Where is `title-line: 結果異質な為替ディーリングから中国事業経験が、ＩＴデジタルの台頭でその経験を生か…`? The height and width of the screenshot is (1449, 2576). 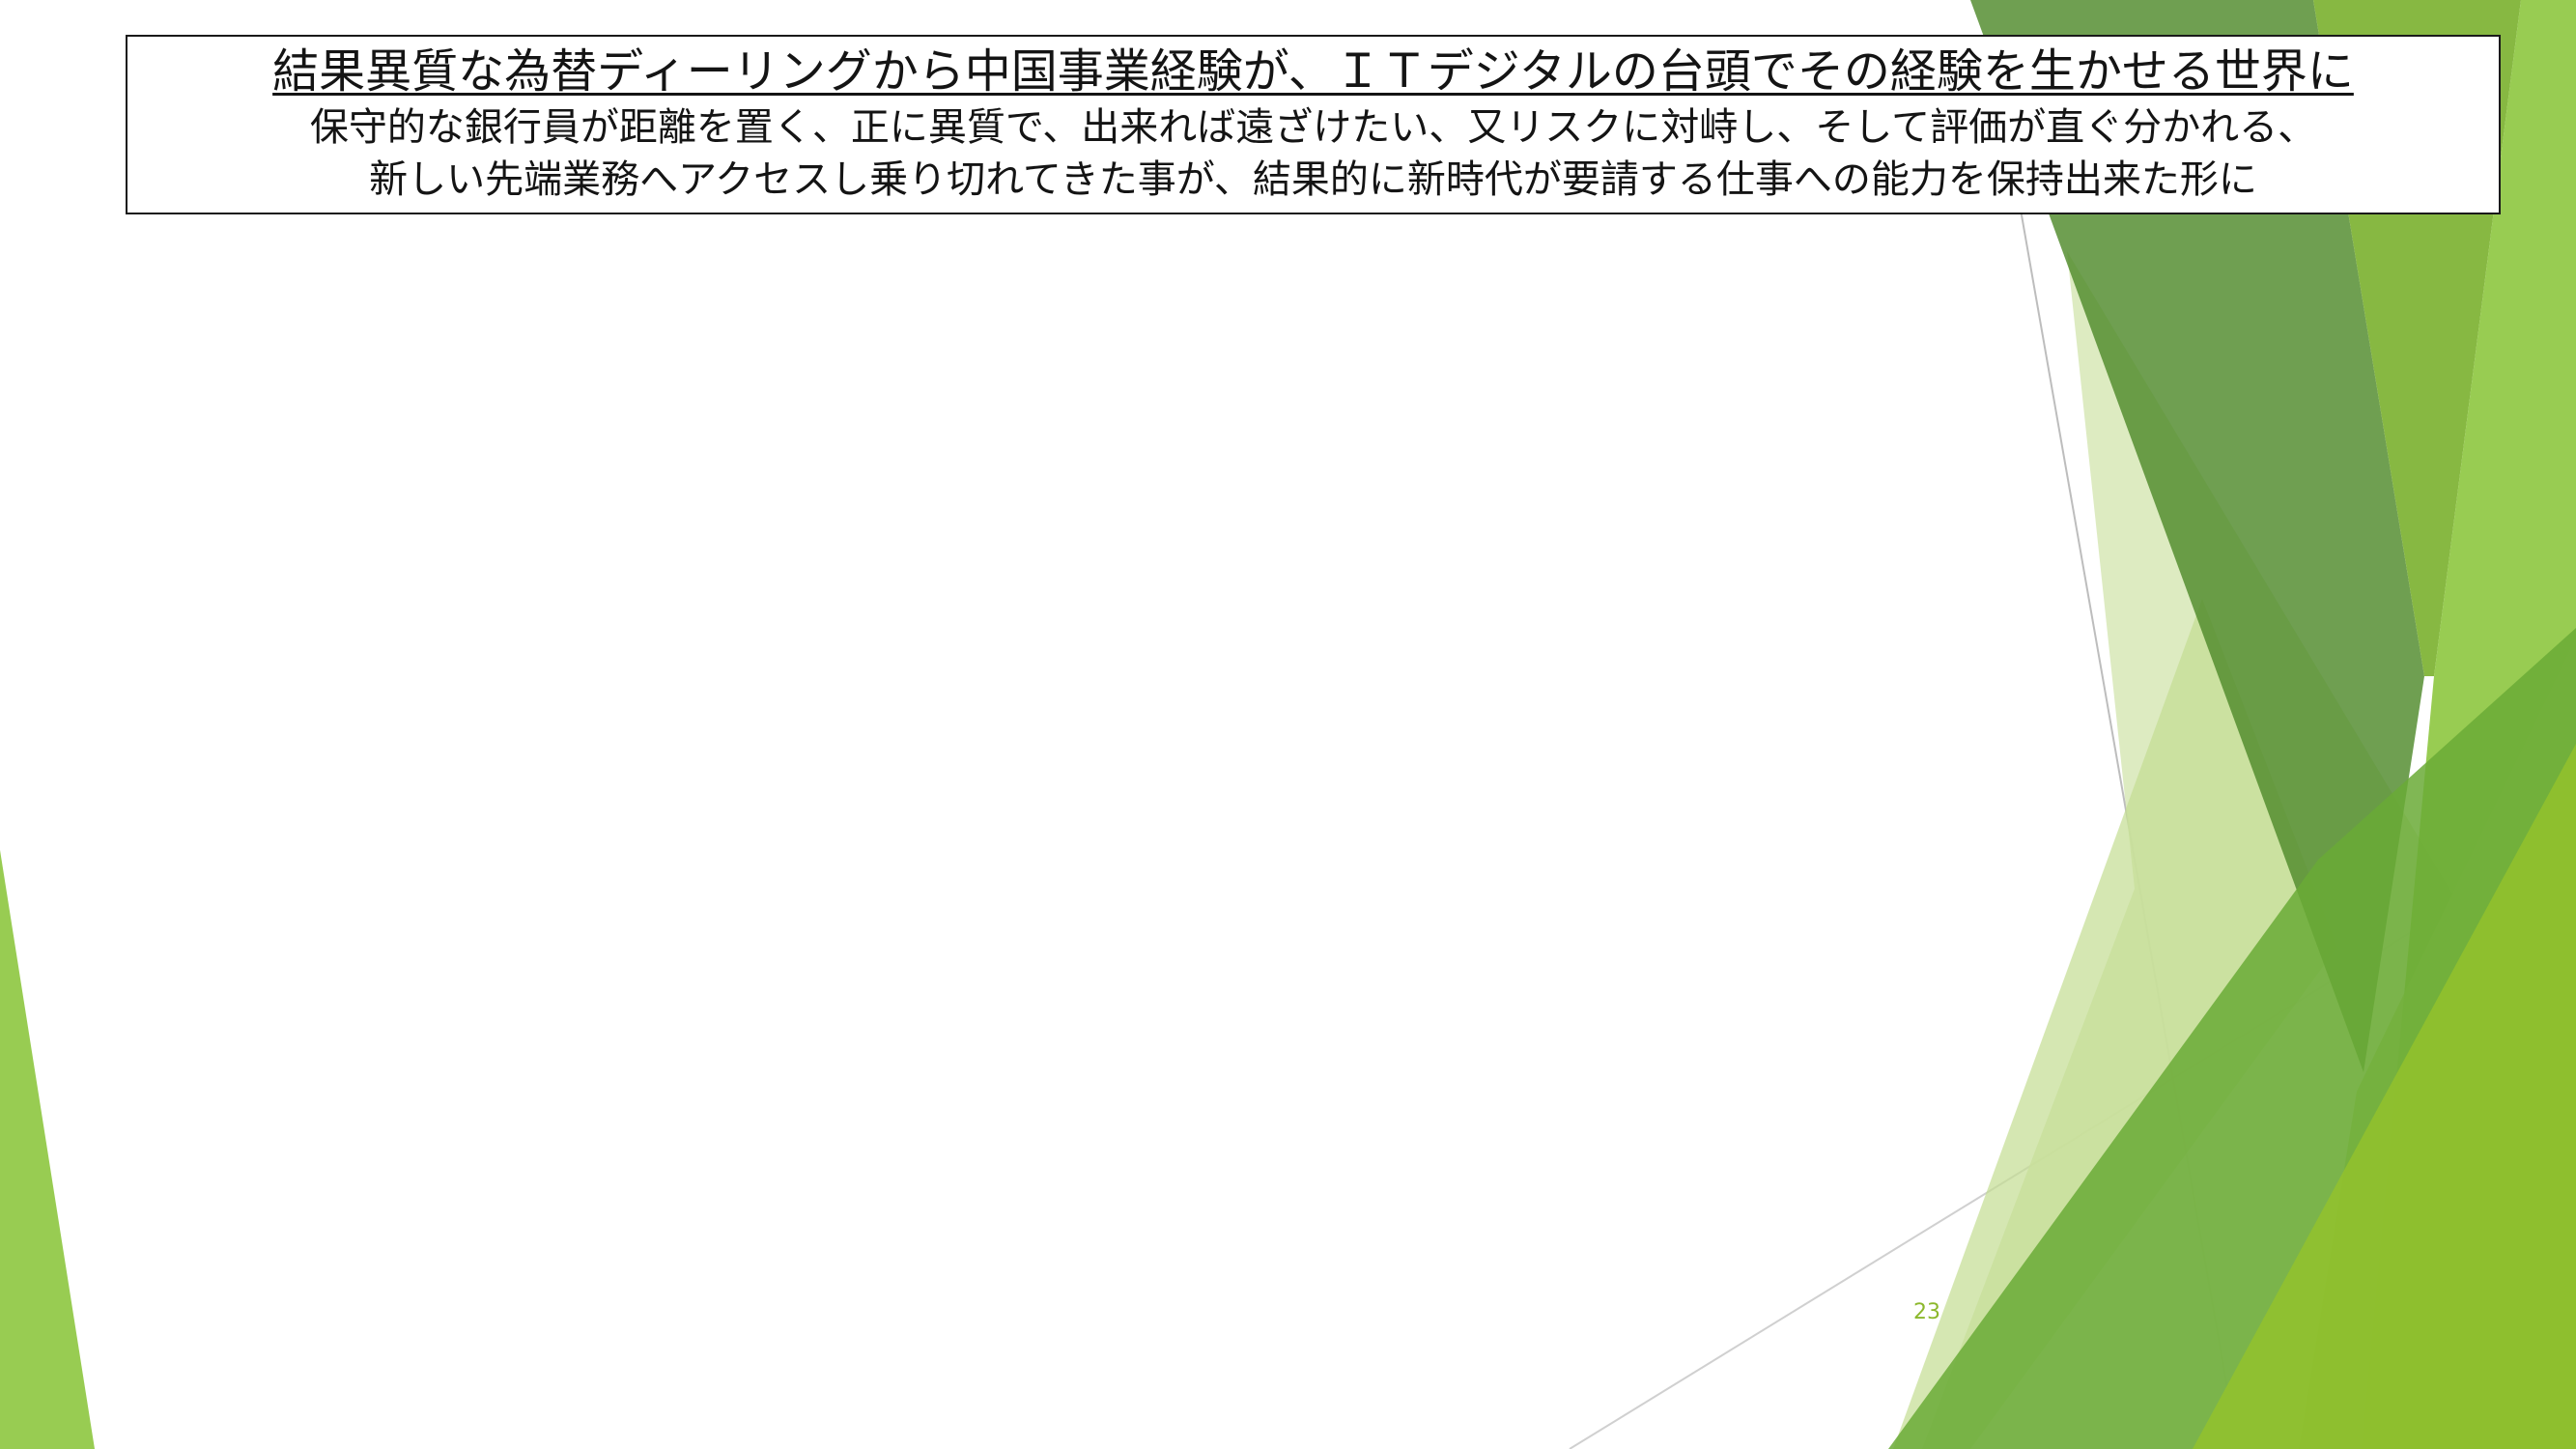
title-line: 結果異質な為替ディーリングから中国事業経験が、ＩＴデジタルの台頭でその経験を生か… is located at coordinates (1313, 71).